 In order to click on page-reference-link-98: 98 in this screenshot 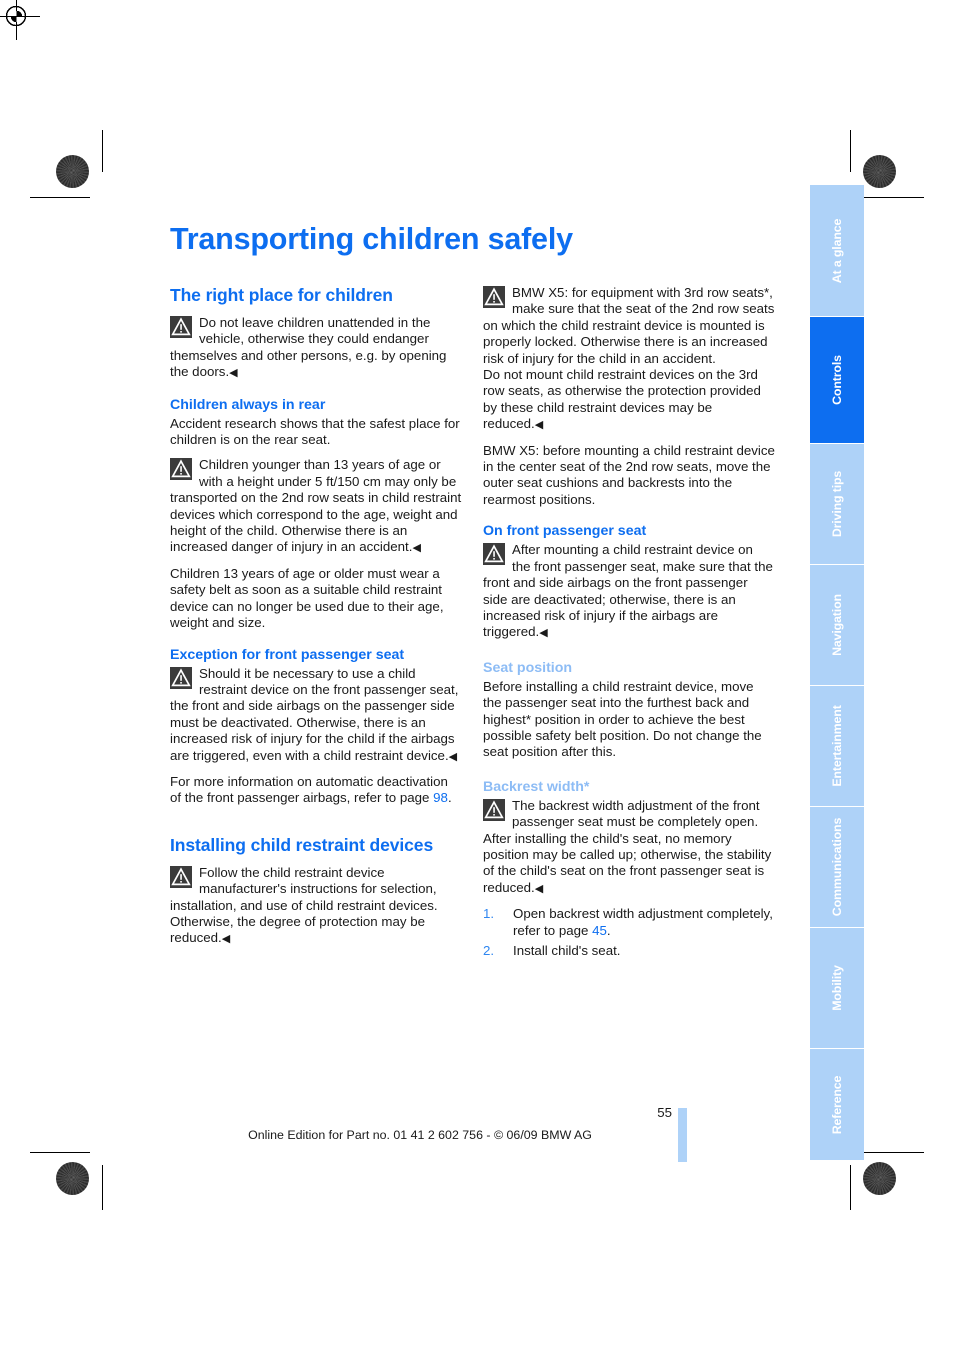, I will do `click(440, 797)`.